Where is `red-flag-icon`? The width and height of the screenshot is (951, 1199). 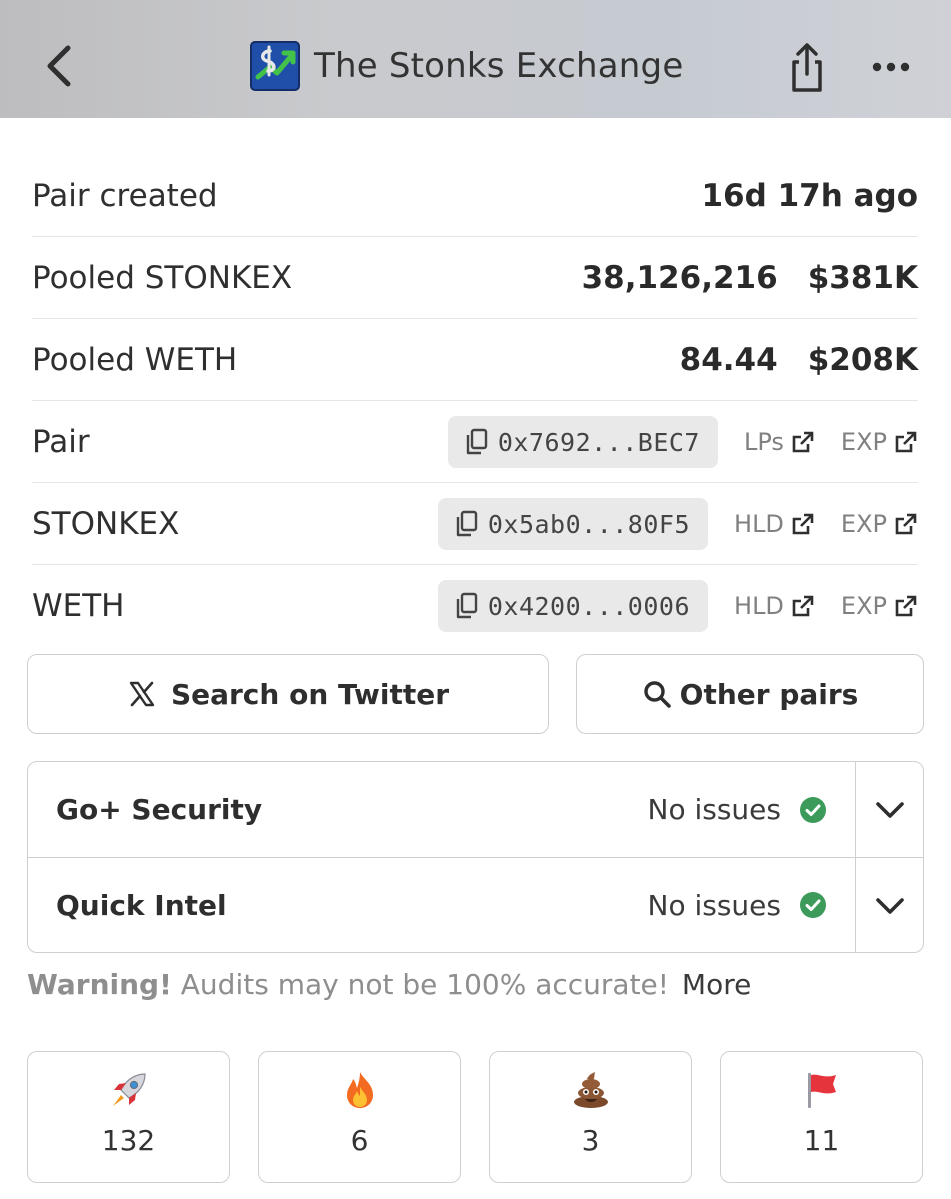
red-flag-icon is located at coordinates (821, 1090).